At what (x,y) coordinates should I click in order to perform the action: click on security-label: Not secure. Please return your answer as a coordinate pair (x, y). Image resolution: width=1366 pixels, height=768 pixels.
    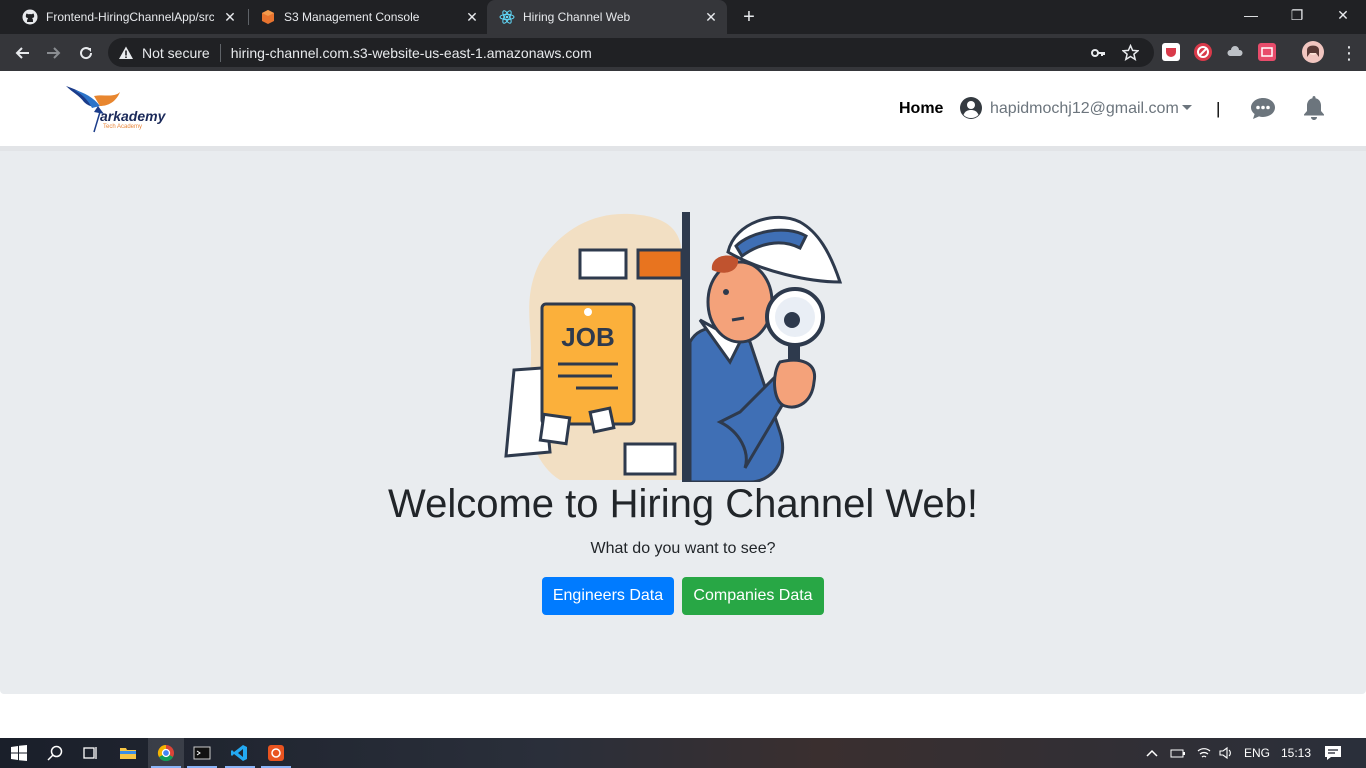
    Looking at the image, I should click on (176, 53).